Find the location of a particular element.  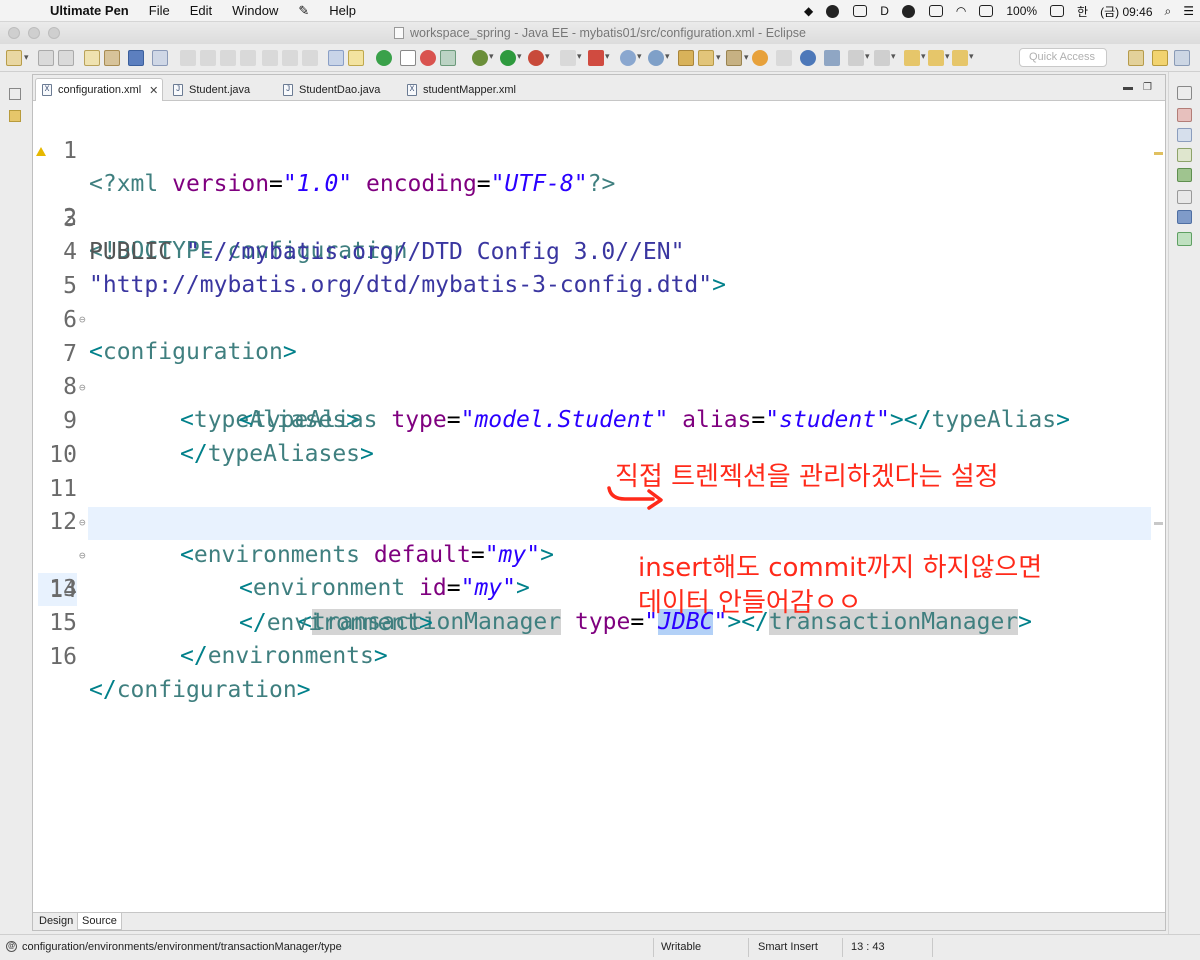

properties-icon is located at coordinates (1184, 175).